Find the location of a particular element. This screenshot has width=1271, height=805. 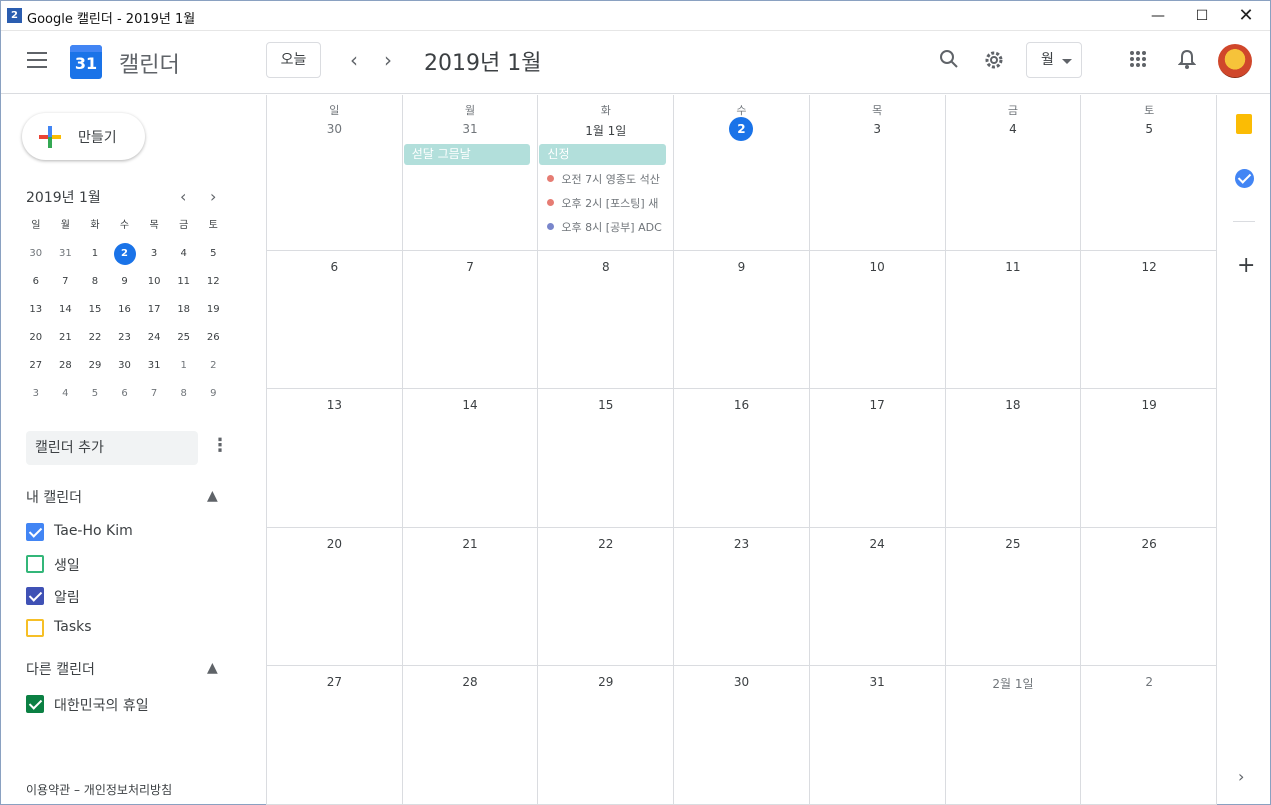

mini-day: 26 is located at coordinates (213, 341).